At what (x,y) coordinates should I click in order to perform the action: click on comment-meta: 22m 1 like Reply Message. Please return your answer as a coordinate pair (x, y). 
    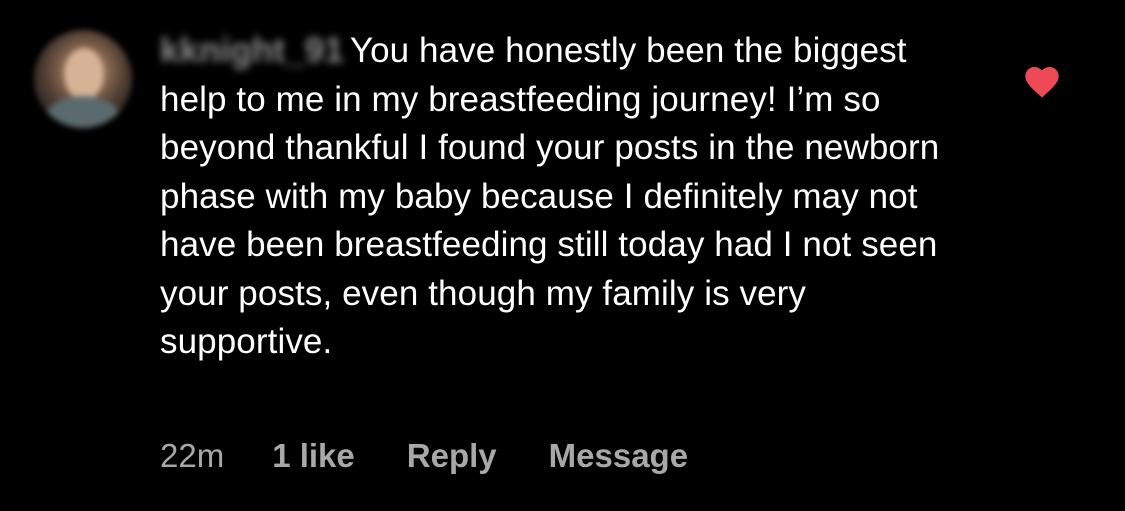
    Looking at the image, I should click on (450, 456).